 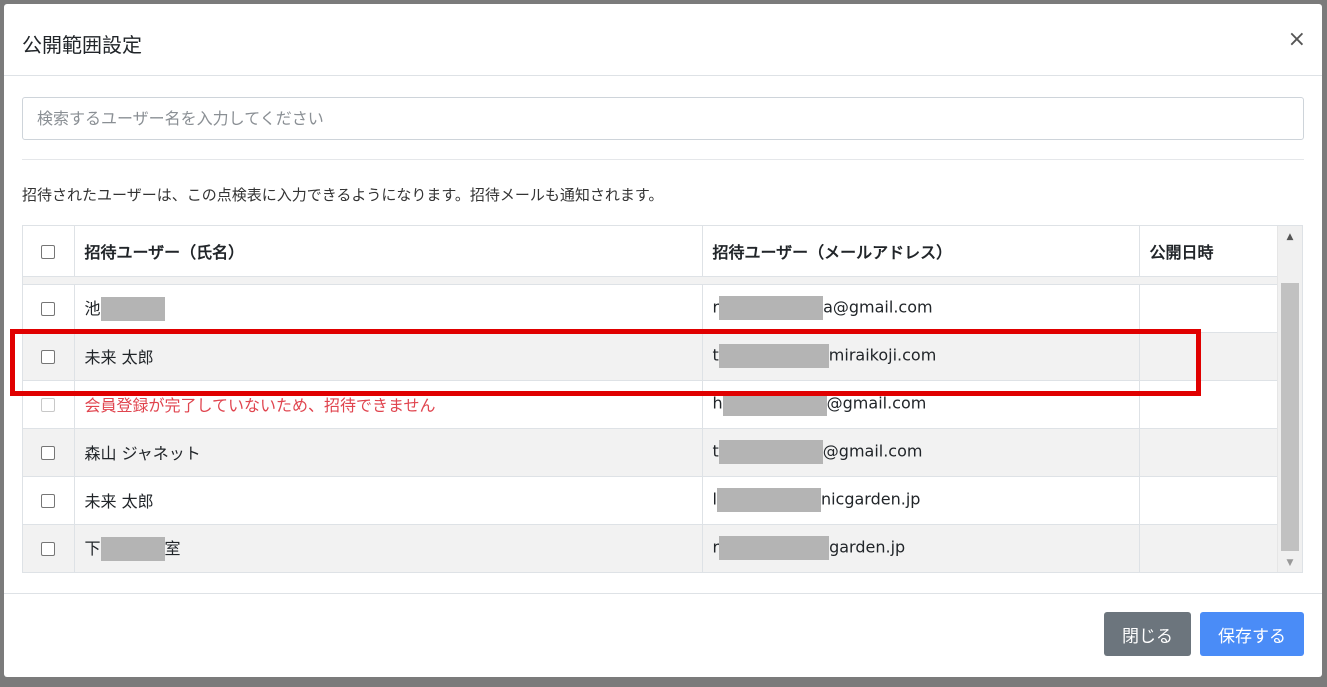 I want to click on user-email-cell: t miraikoji.com, so click(x=921, y=356).